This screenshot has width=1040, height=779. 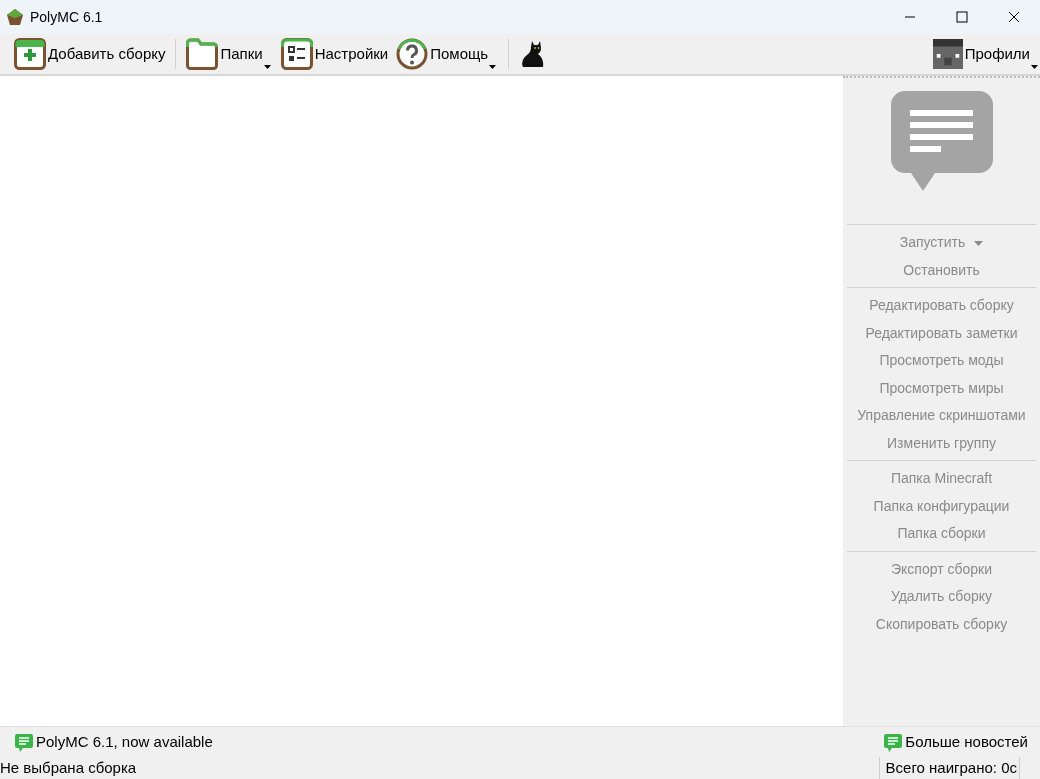 I want to click on folder-icon, so click(x=202, y=54).